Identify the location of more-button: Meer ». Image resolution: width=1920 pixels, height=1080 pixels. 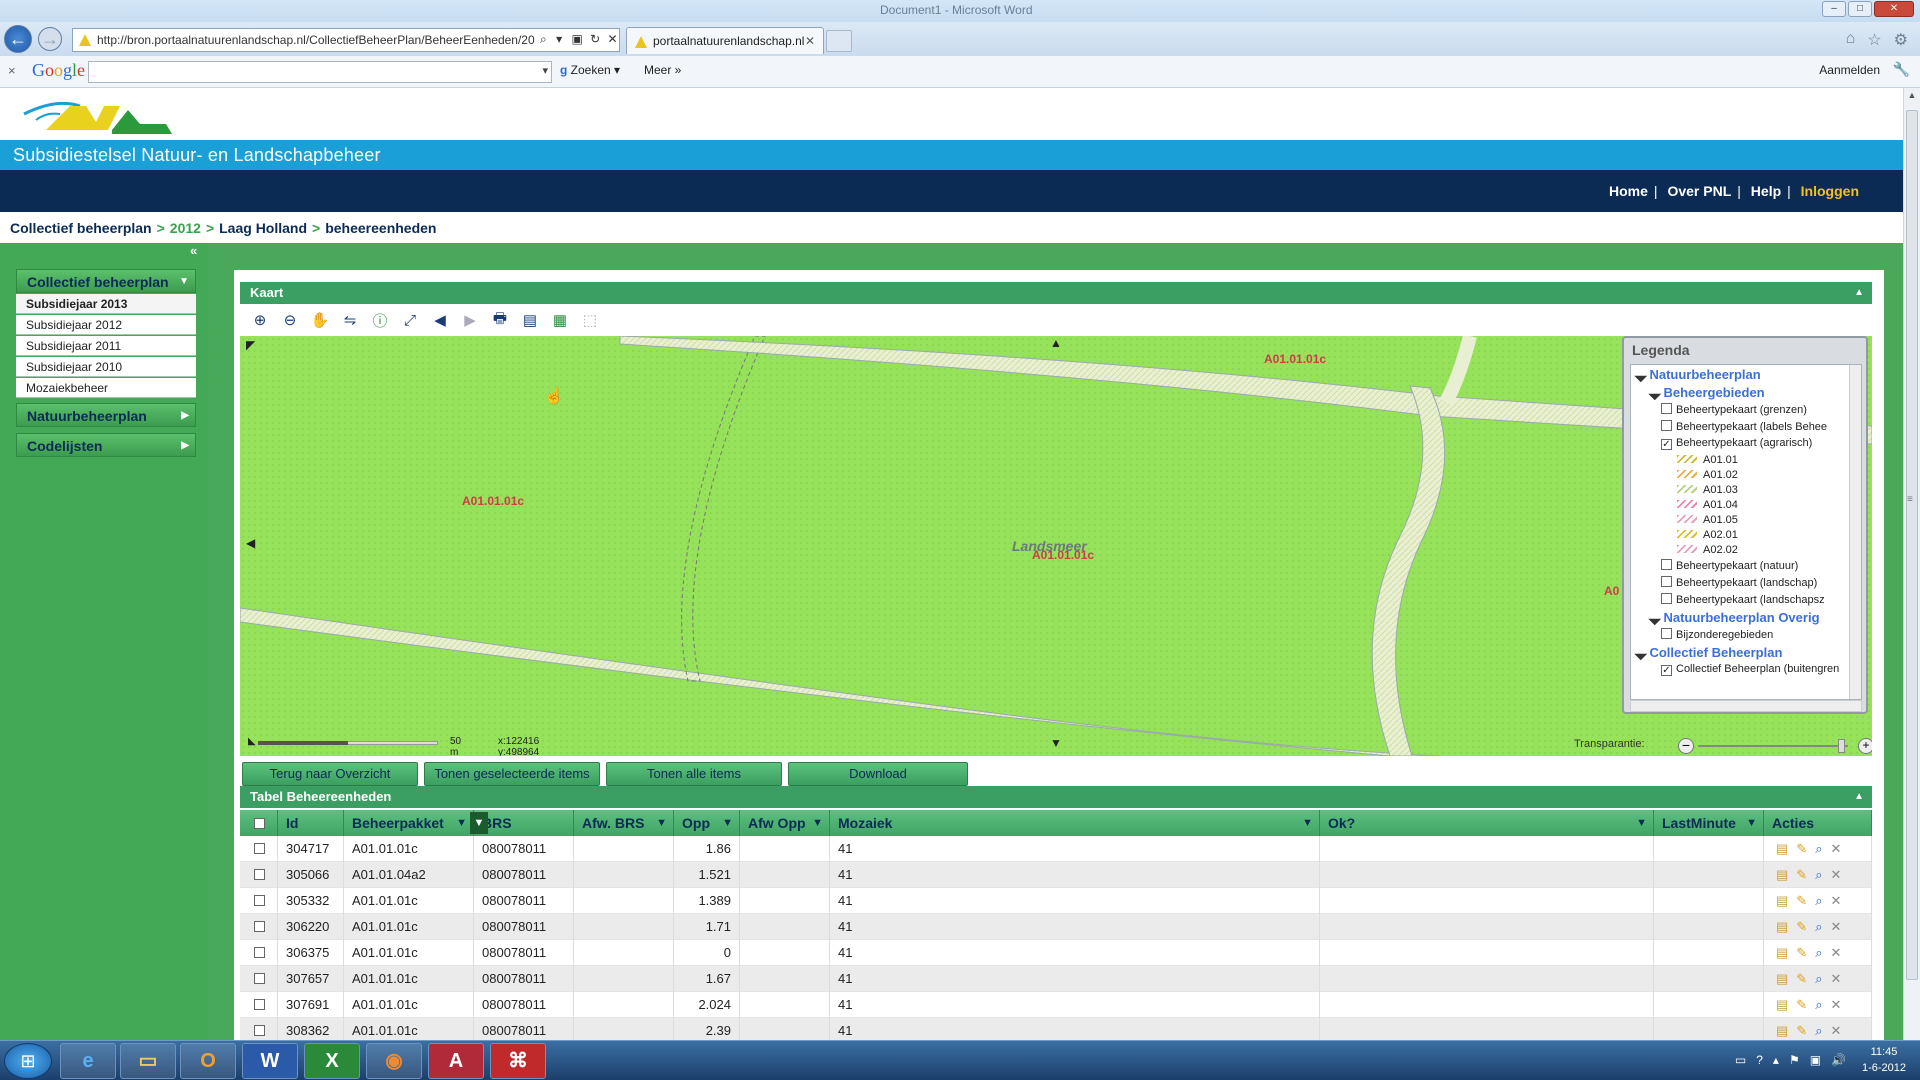
(662, 70).